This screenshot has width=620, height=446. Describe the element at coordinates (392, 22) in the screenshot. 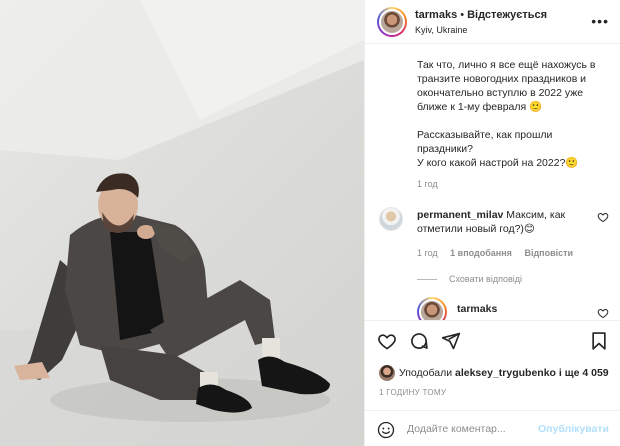

I see `author-avatar` at that location.